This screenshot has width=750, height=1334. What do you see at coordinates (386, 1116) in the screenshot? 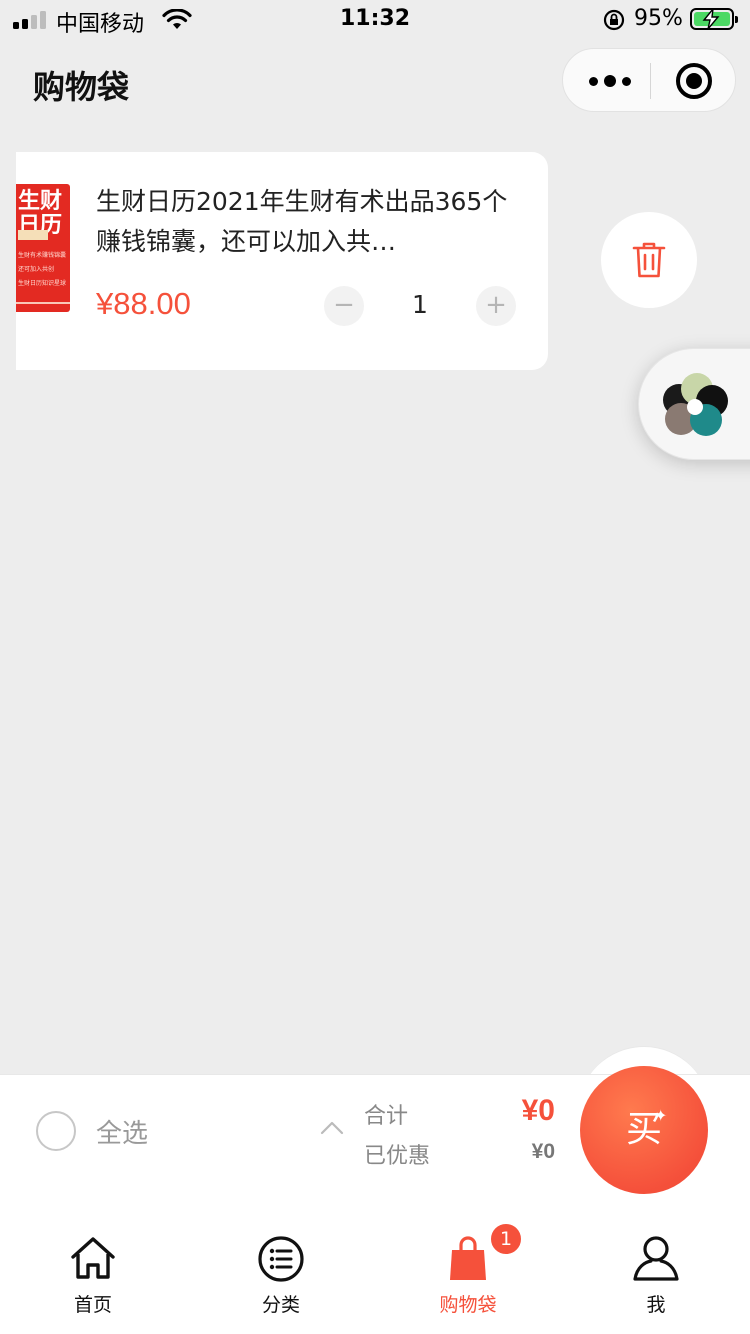
I see `total-label: 合计` at bounding box center [386, 1116].